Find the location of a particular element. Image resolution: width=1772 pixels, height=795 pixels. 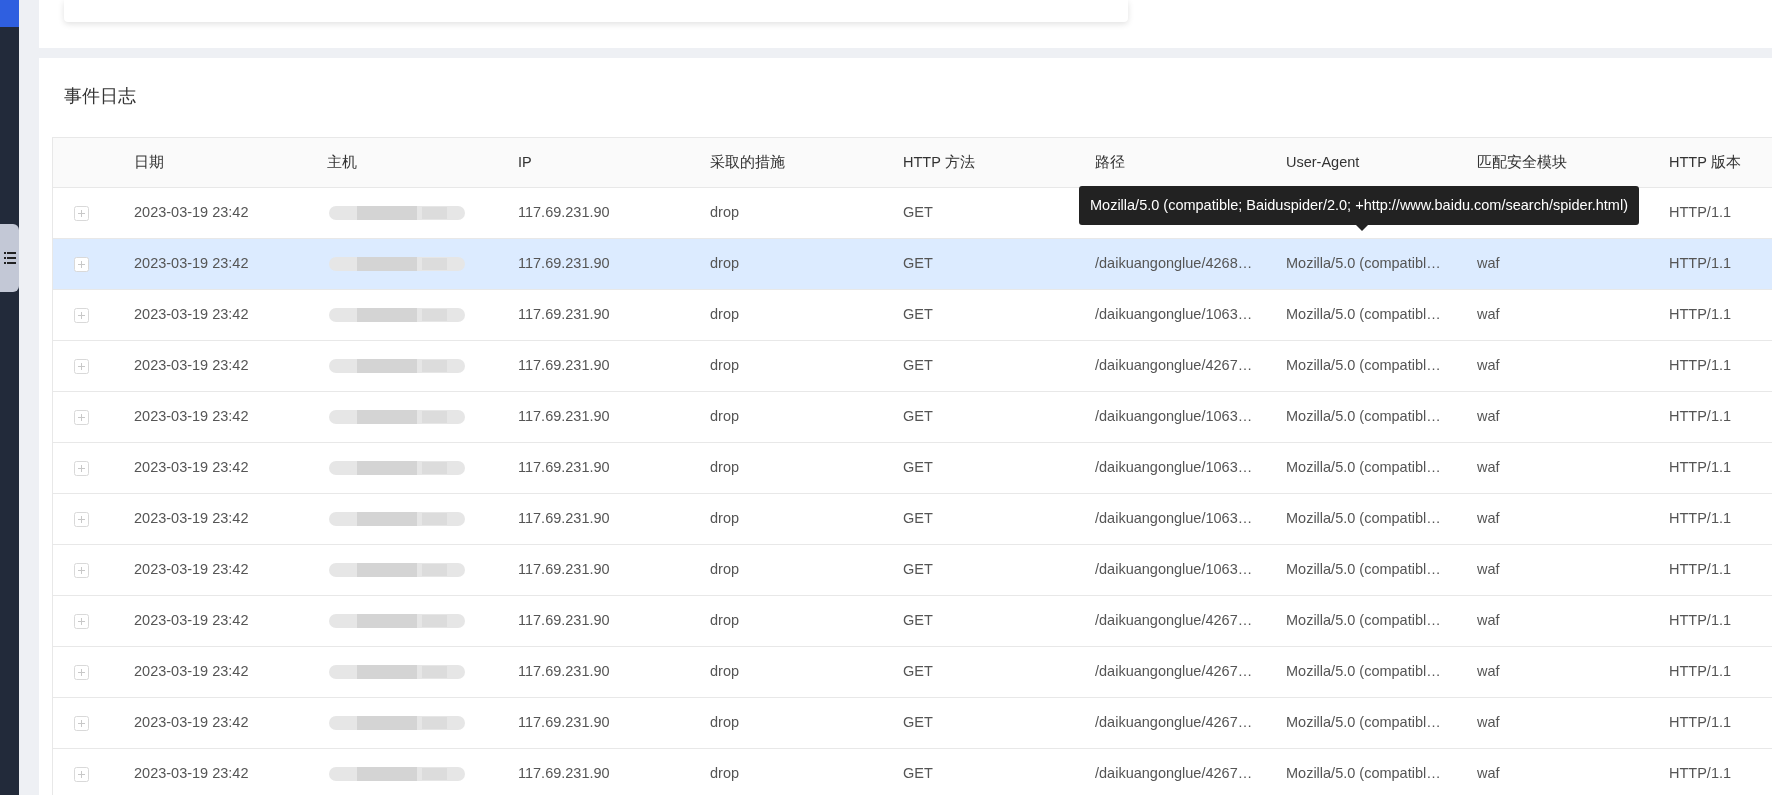

column-header: 路径 is located at coordinates (1110, 162).